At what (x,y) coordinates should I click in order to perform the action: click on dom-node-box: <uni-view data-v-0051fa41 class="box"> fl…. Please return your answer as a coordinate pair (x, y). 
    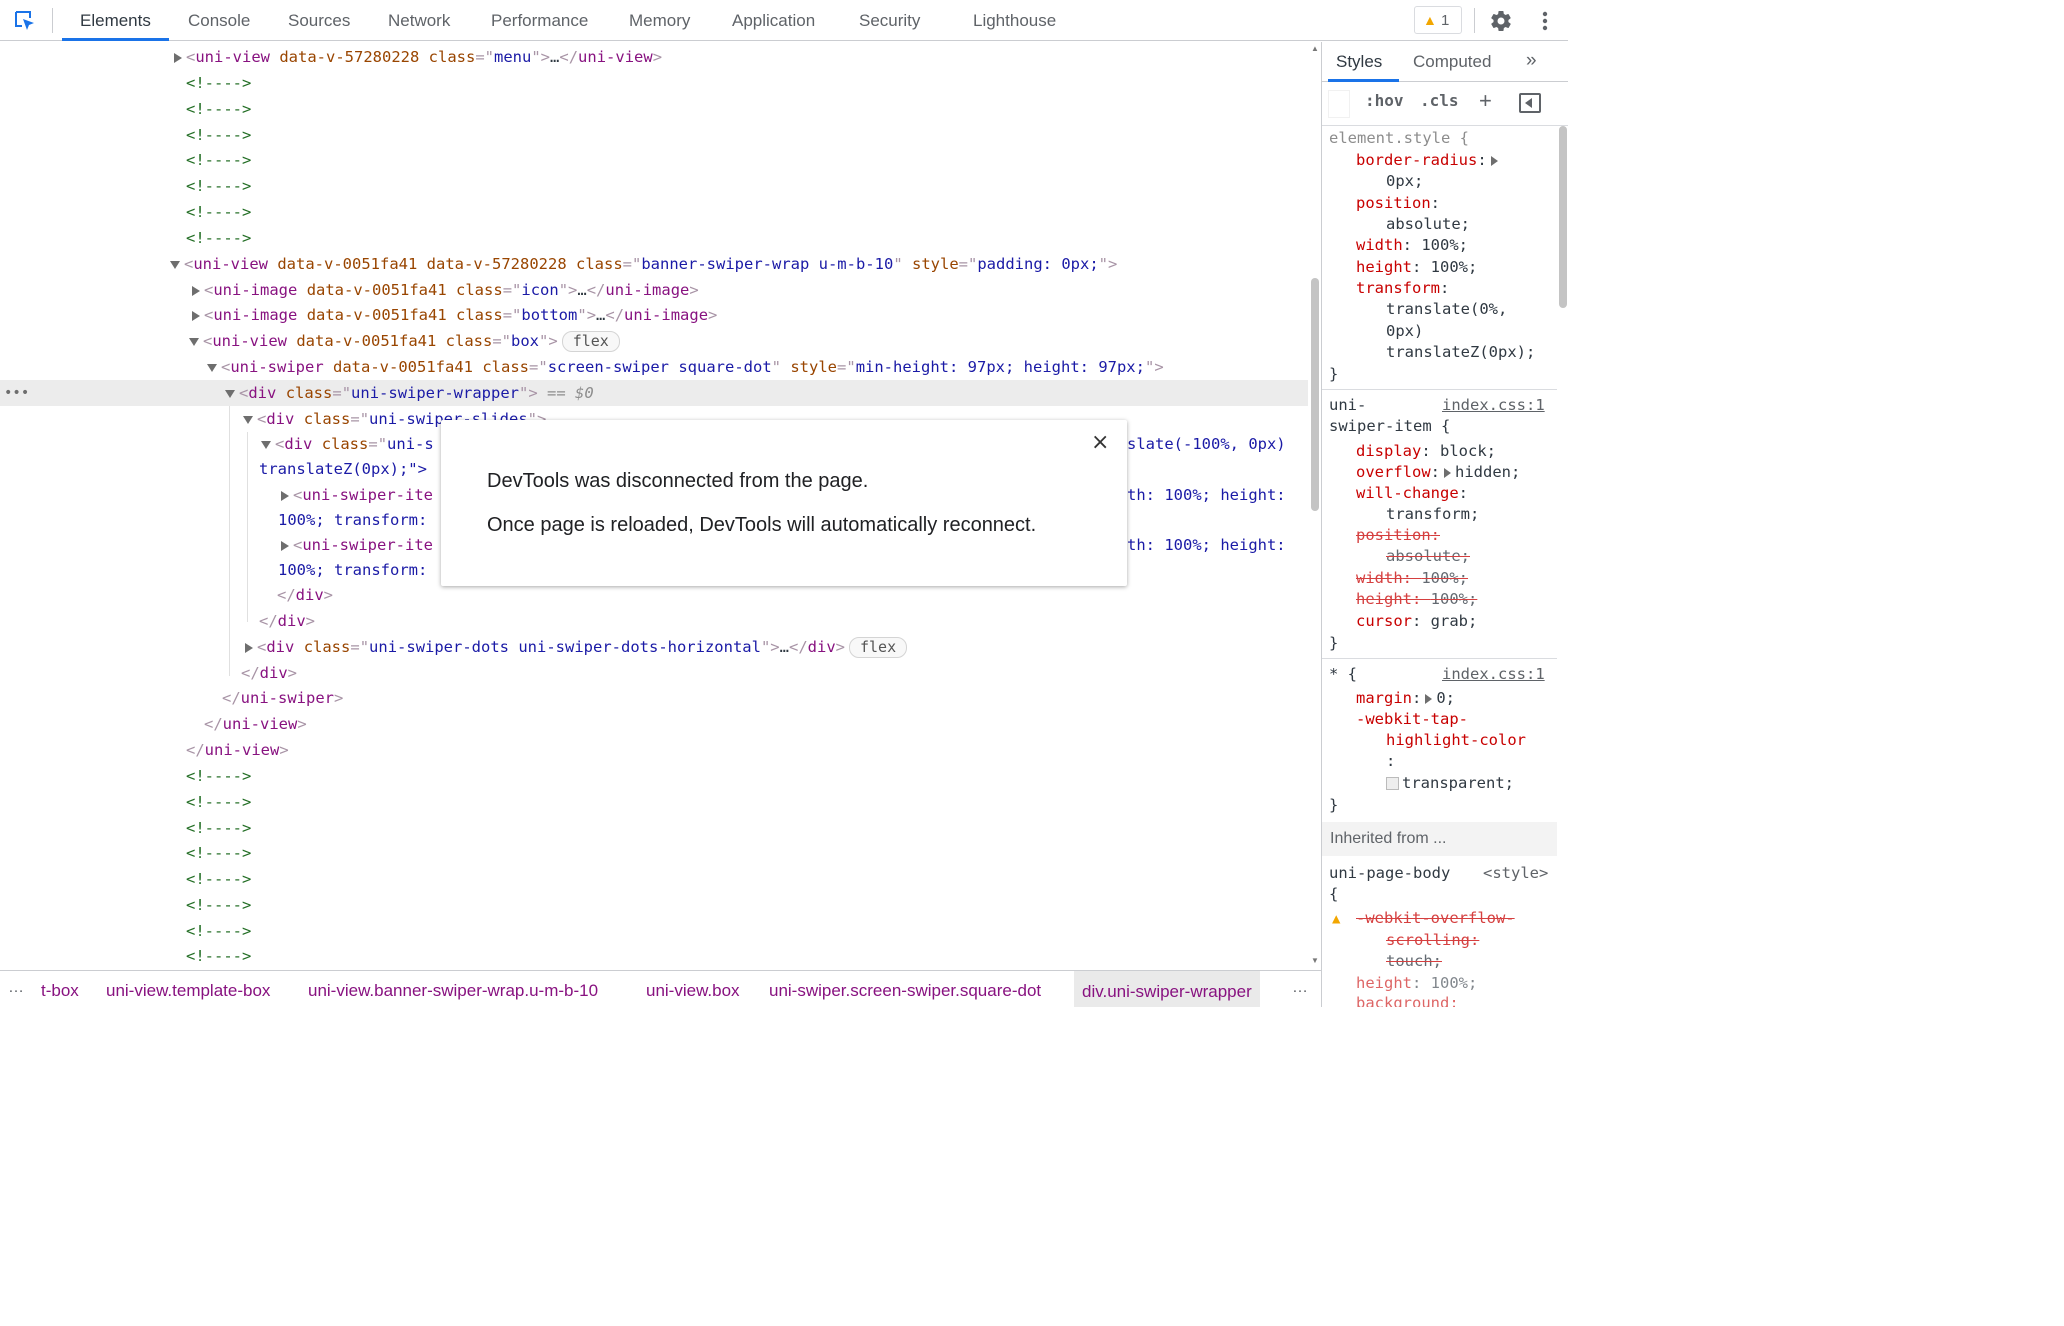
    Looking at the image, I should click on (404, 341).